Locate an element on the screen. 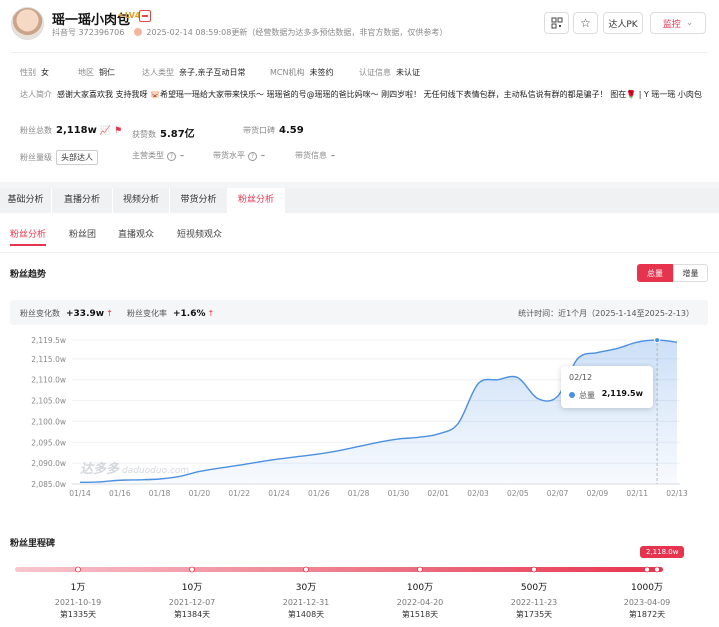 The height and width of the screenshot is (627, 719). fans-rate-value: +1.6% is located at coordinates (189, 314).